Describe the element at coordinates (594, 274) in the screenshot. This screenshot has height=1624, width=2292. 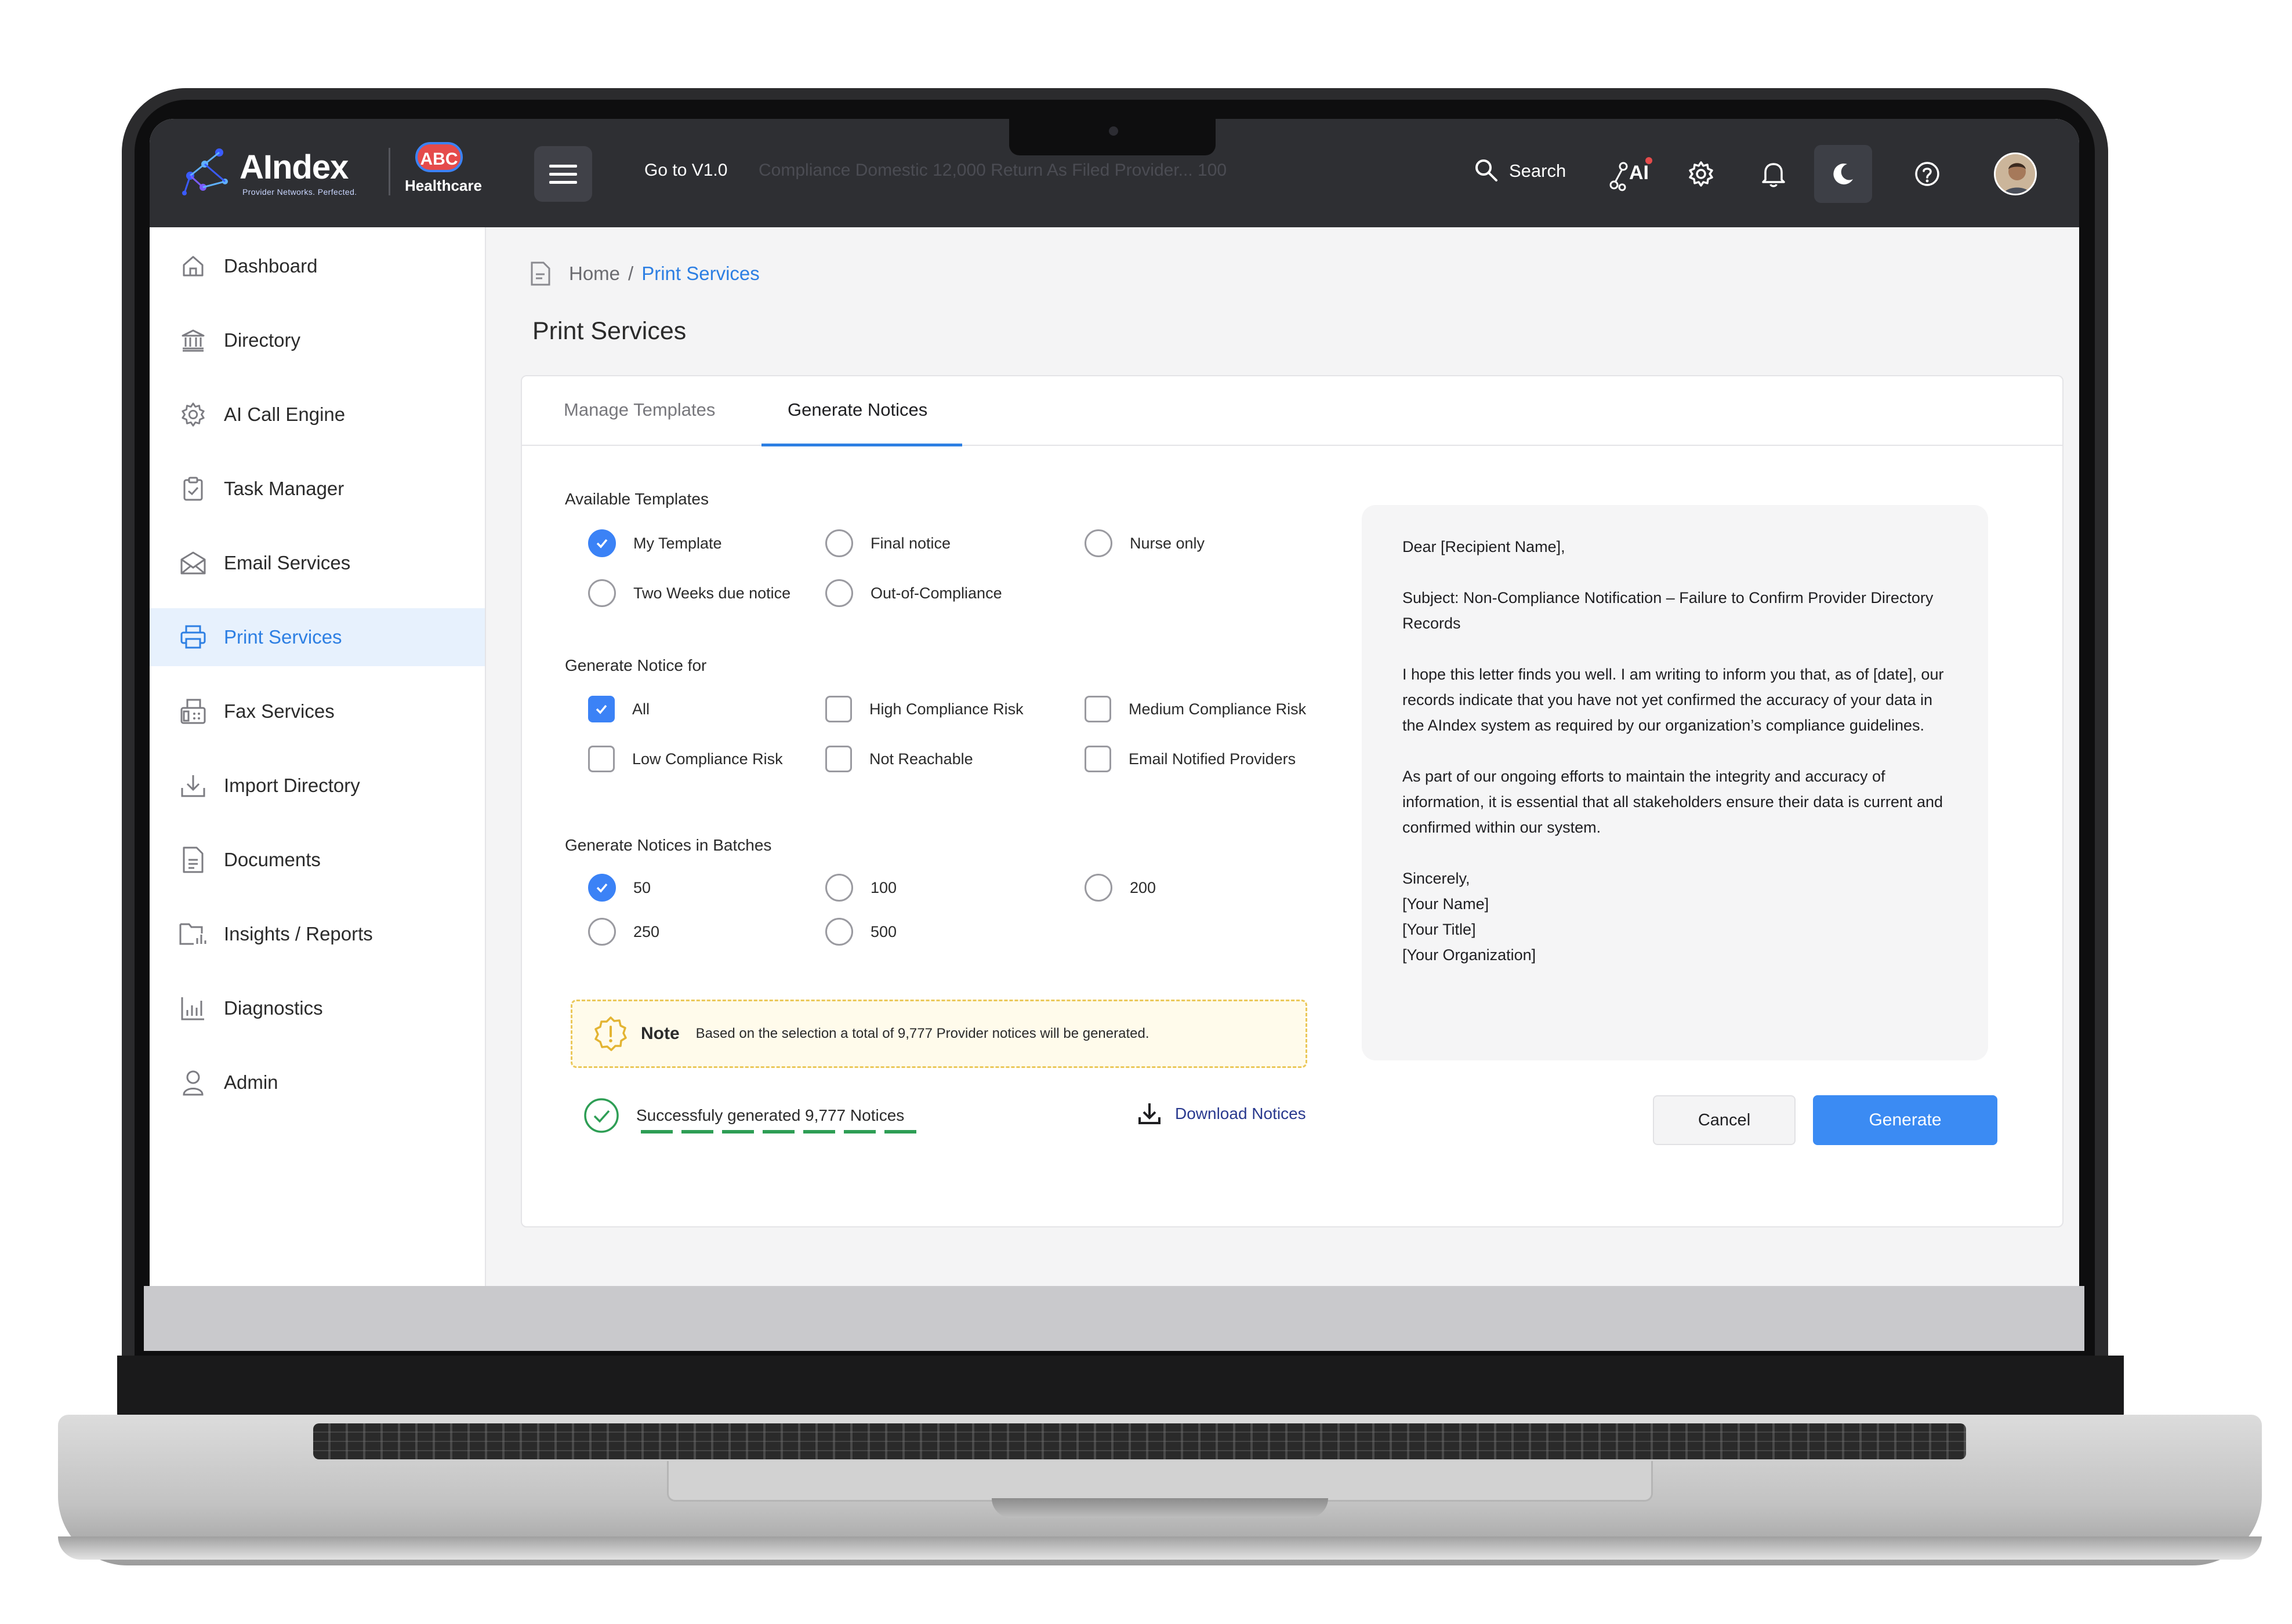
I see `breadcrumb-home: Home` at that location.